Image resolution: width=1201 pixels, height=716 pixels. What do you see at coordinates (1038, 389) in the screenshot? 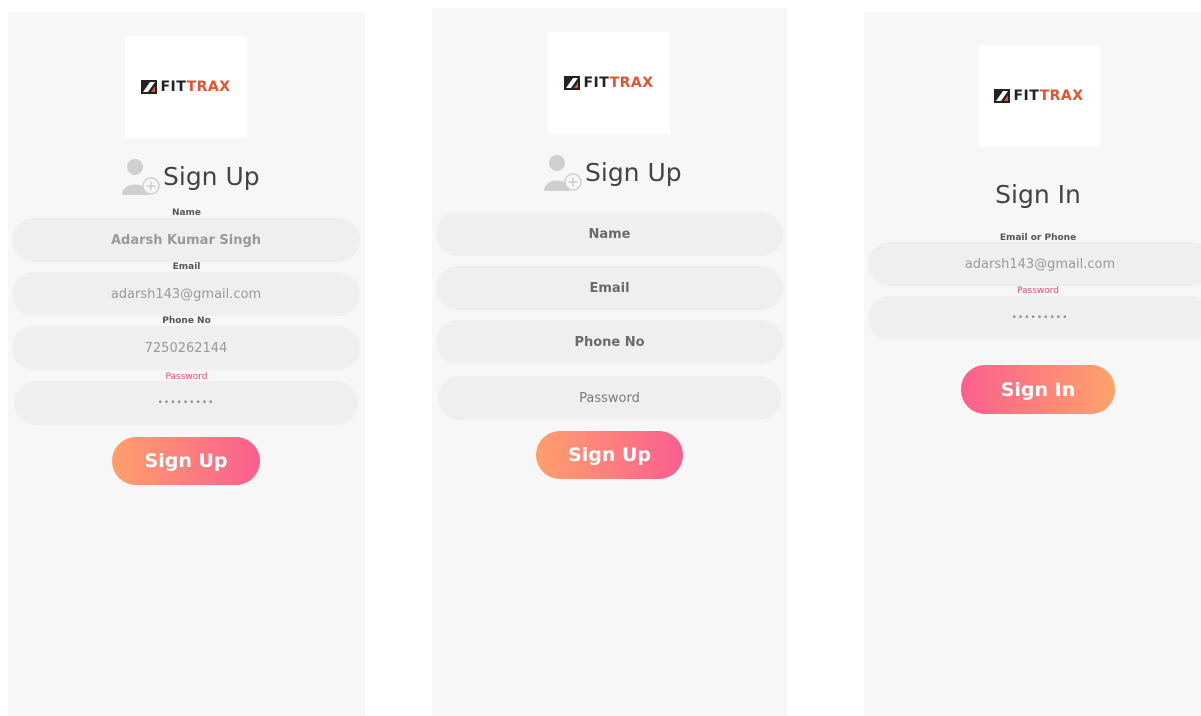
I see `sign-in-button: Sign In` at bounding box center [1038, 389].